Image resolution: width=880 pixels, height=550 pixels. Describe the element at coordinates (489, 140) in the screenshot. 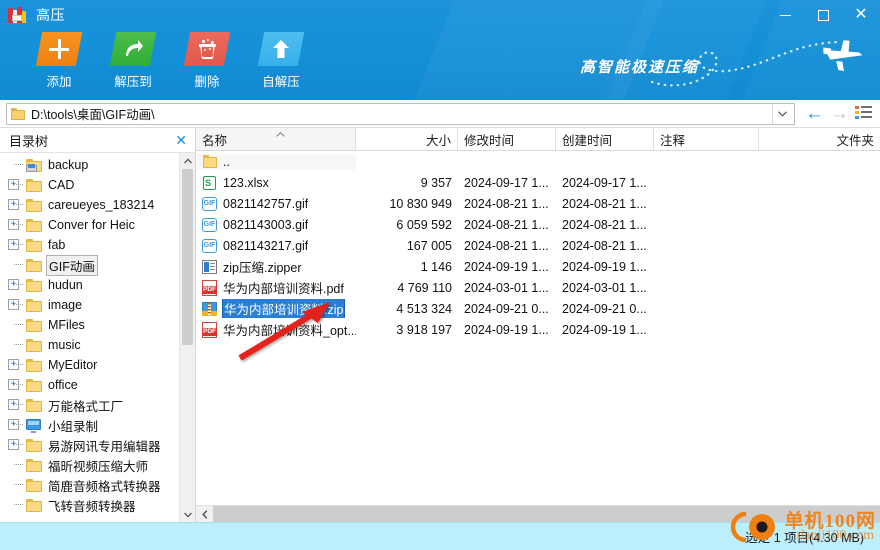

I see `column-label-modified: 修改时间` at that location.